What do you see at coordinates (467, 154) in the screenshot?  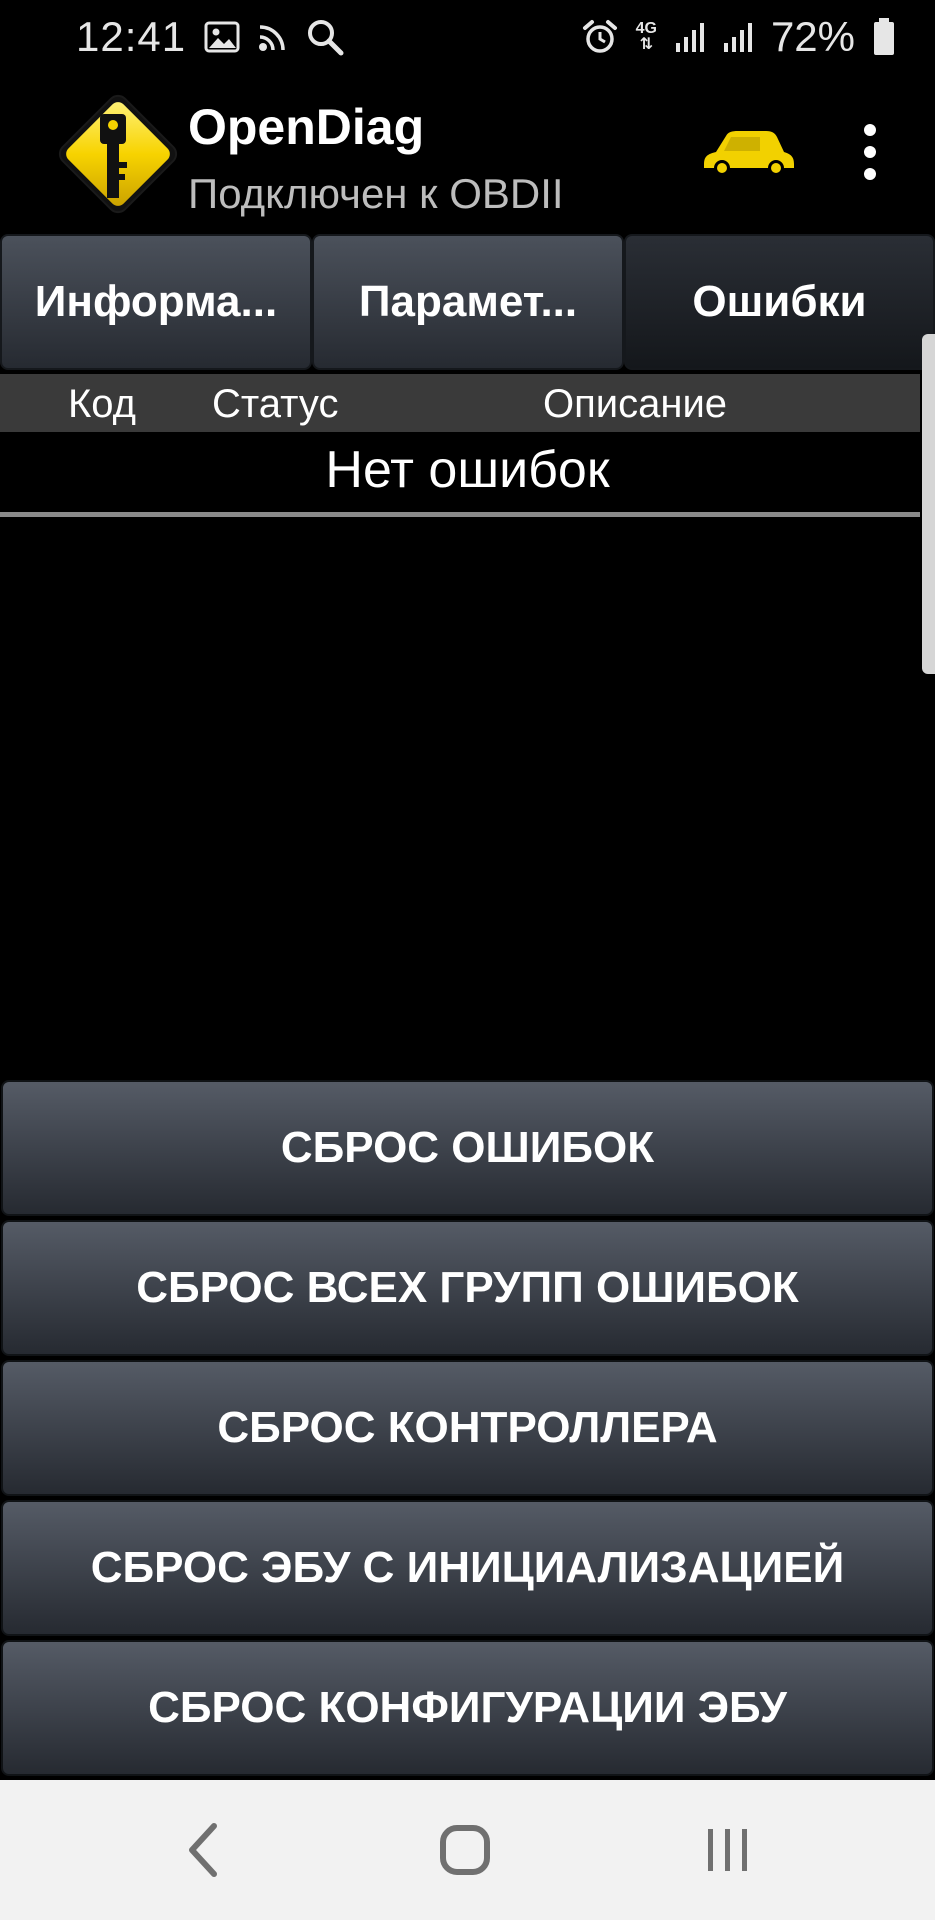 I see `app-bar: OpenDiag Подключен к OBDII` at bounding box center [467, 154].